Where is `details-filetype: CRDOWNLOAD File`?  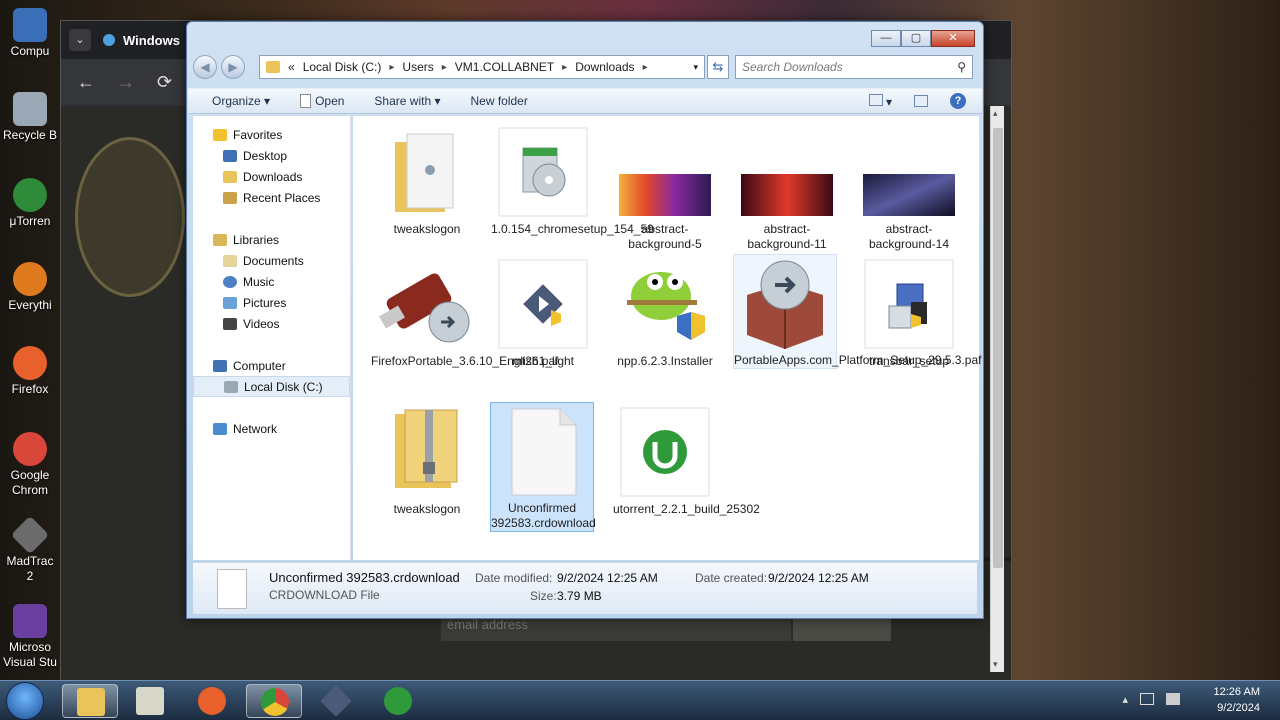 details-filetype: CRDOWNLOAD File is located at coordinates (324, 595).